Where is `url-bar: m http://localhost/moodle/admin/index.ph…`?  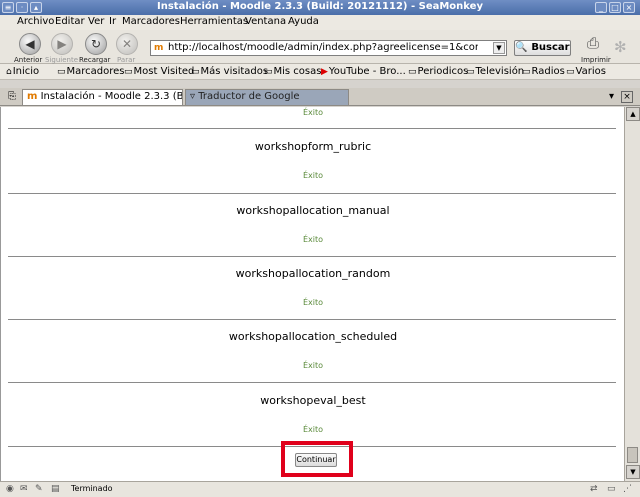 url-bar: m http://localhost/moodle/admin/index.ph… is located at coordinates (328, 48).